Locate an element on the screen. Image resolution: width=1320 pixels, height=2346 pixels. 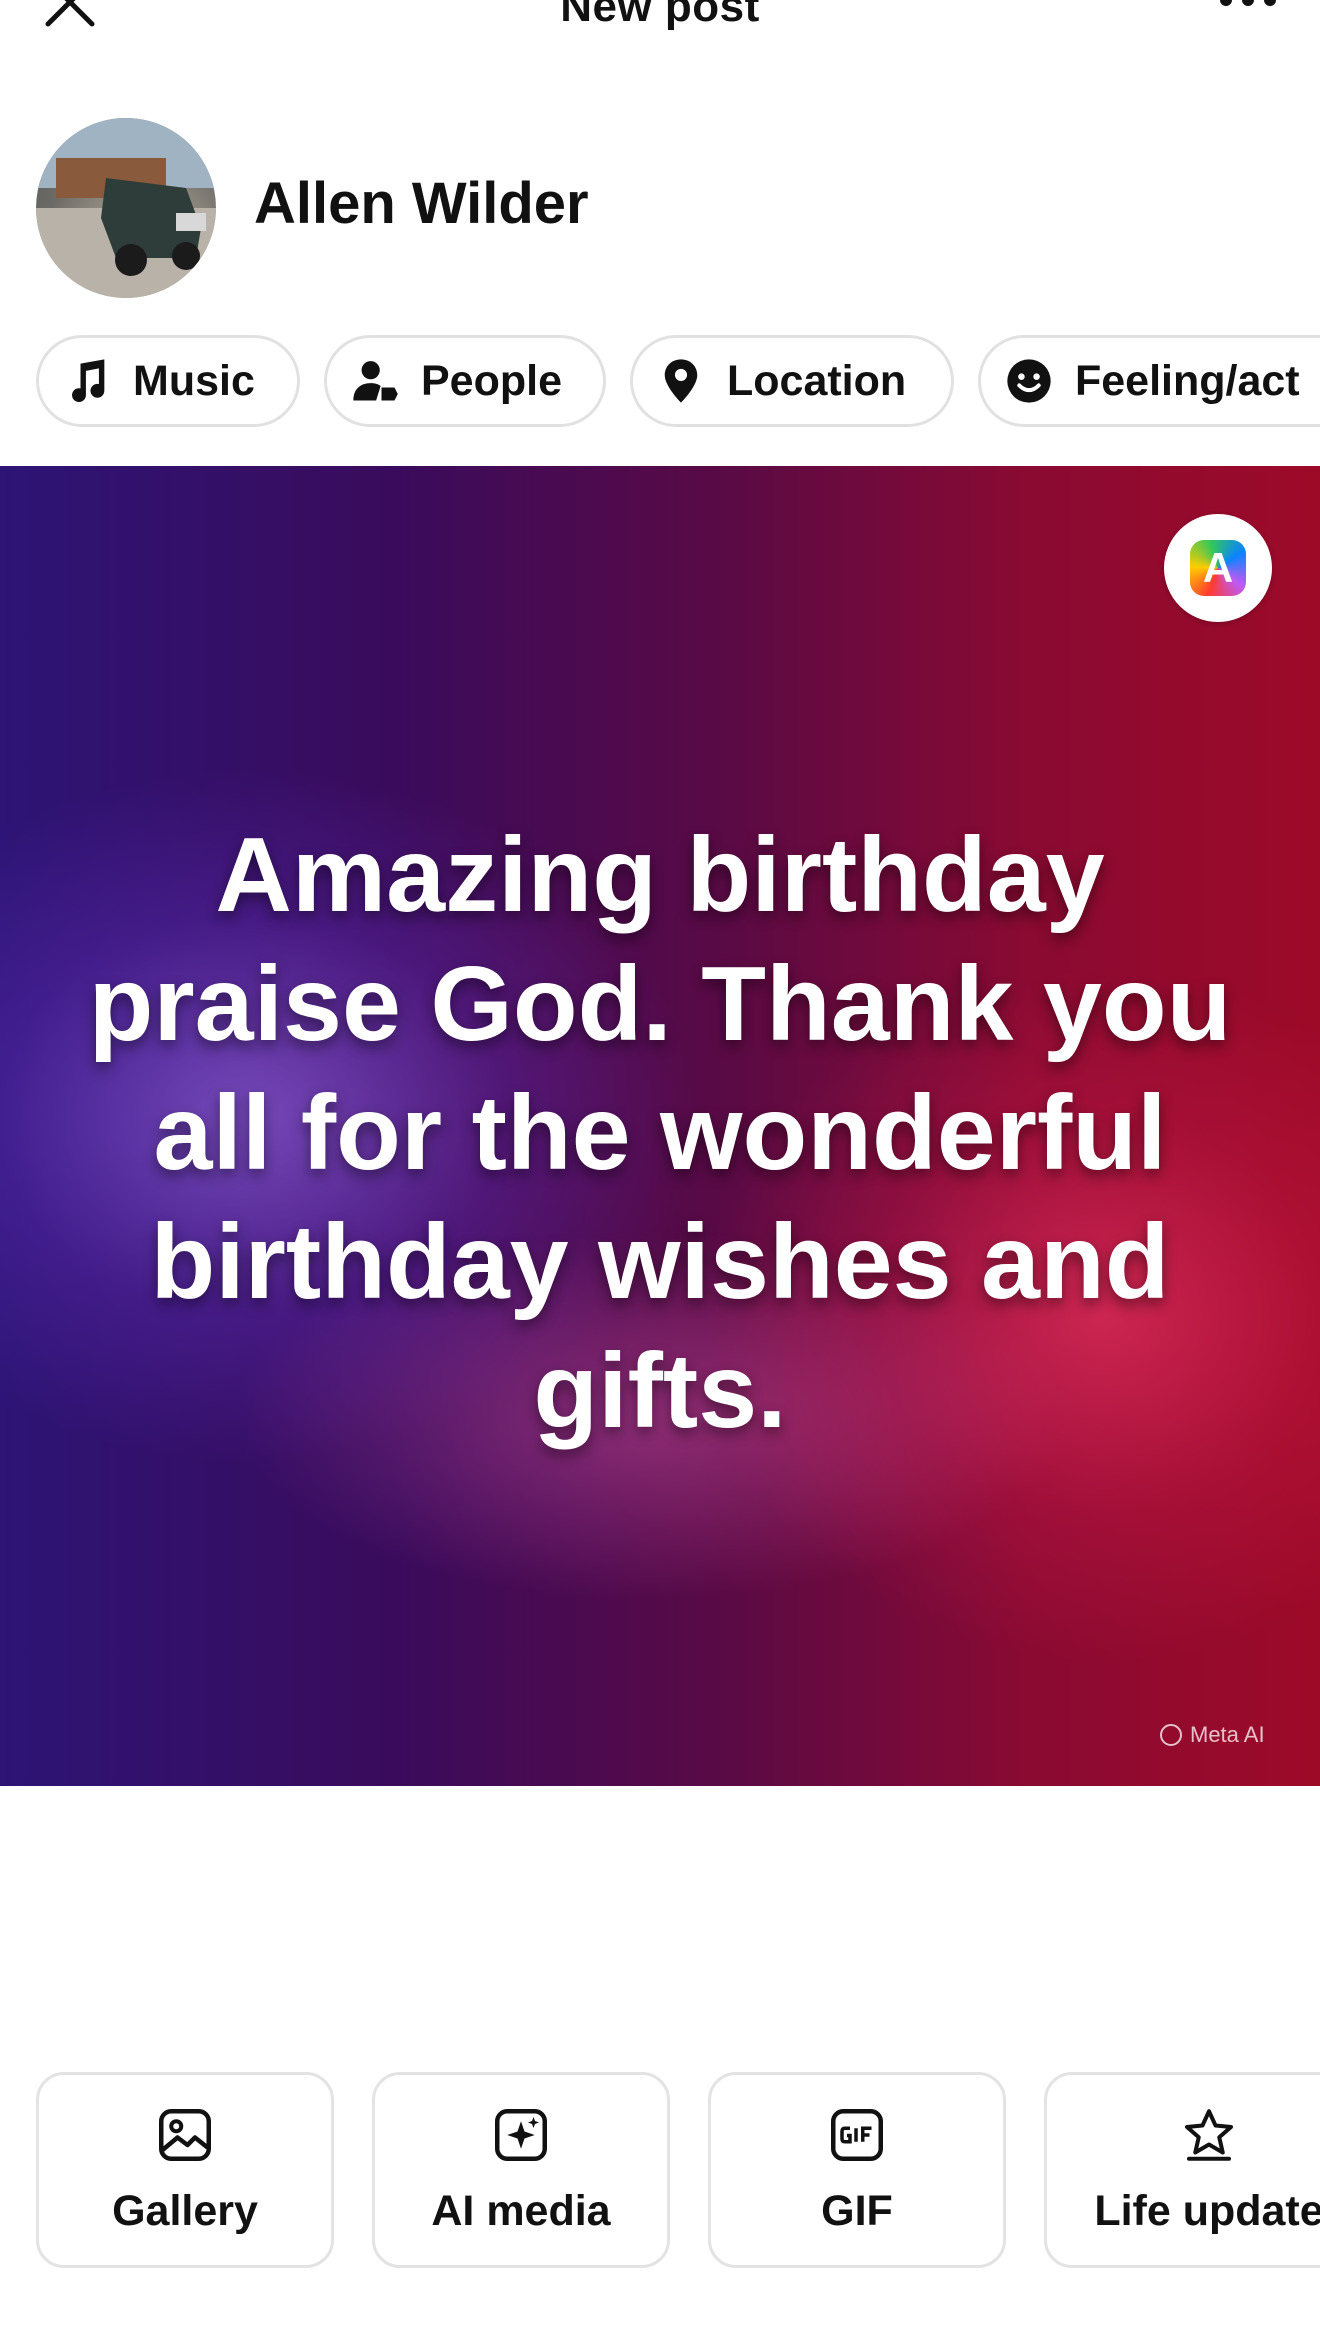
meta-ai-watermark: Meta AI is located at coordinates (1212, 1735).